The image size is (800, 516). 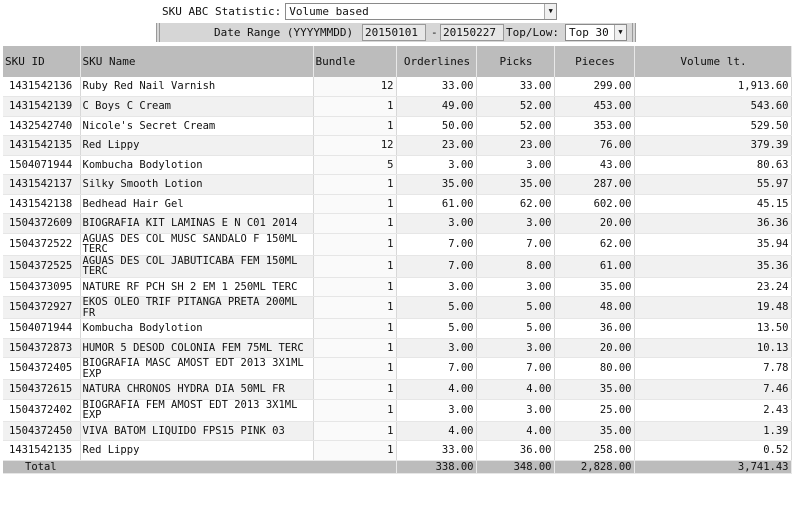 What do you see at coordinates (594, 450) in the screenshot?
I see `cell-pieces: 258.00` at bounding box center [594, 450].